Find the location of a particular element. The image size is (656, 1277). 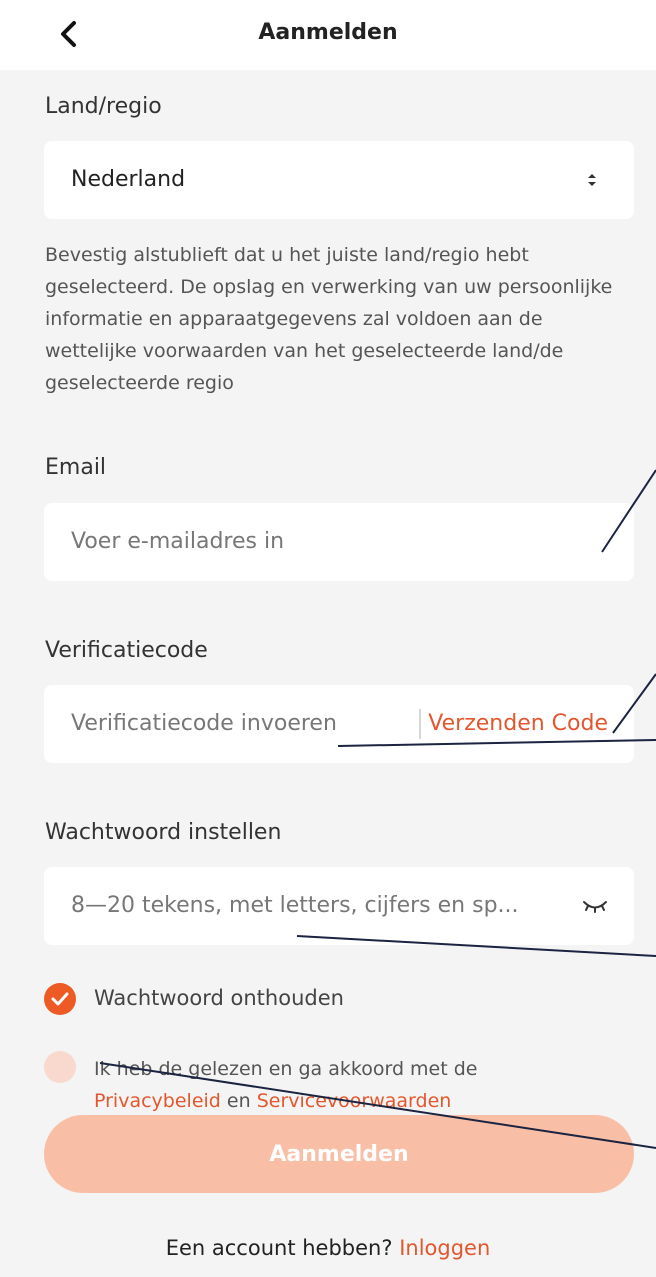

login-link: Inloggen is located at coordinates (444, 1248).